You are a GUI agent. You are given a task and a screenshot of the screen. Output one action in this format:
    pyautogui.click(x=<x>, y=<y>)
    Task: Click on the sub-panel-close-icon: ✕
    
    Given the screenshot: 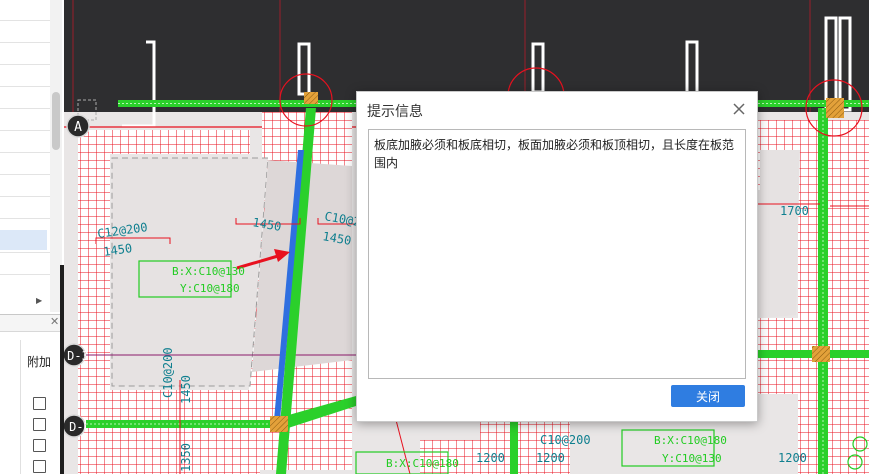 What is the action you would take?
    pyautogui.click(x=54, y=321)
    